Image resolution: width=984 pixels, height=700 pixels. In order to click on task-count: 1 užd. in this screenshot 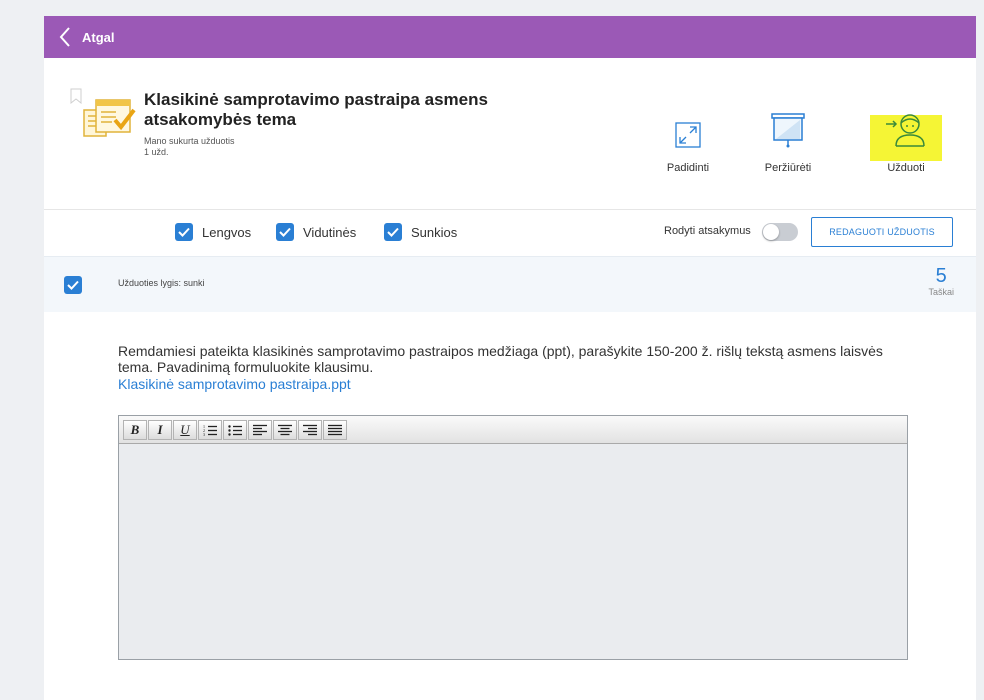, I will do `click(156, 152)`.